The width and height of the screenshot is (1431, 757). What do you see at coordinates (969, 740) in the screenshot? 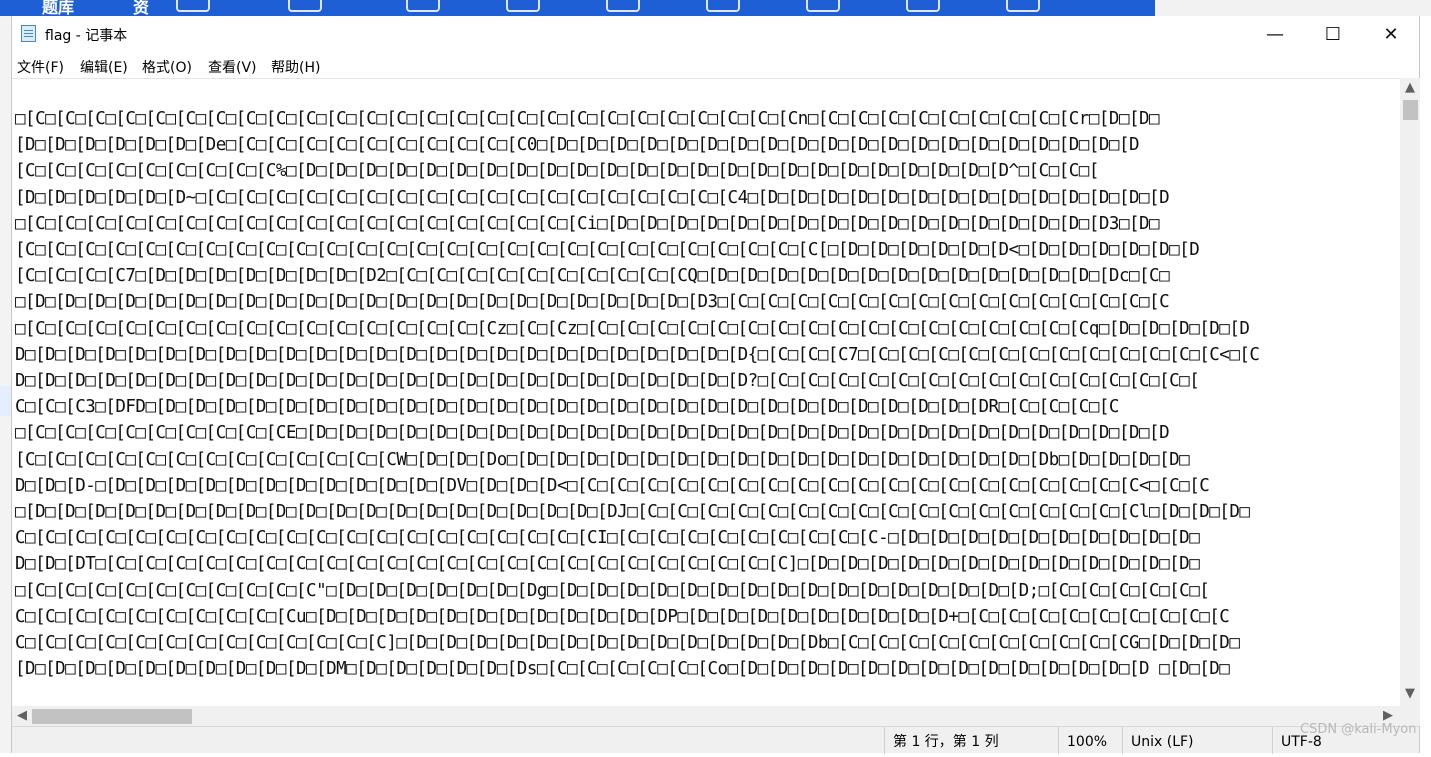
I see `cursor-position: 第 1 行，第 1 列` at bounding box center [969, 740].